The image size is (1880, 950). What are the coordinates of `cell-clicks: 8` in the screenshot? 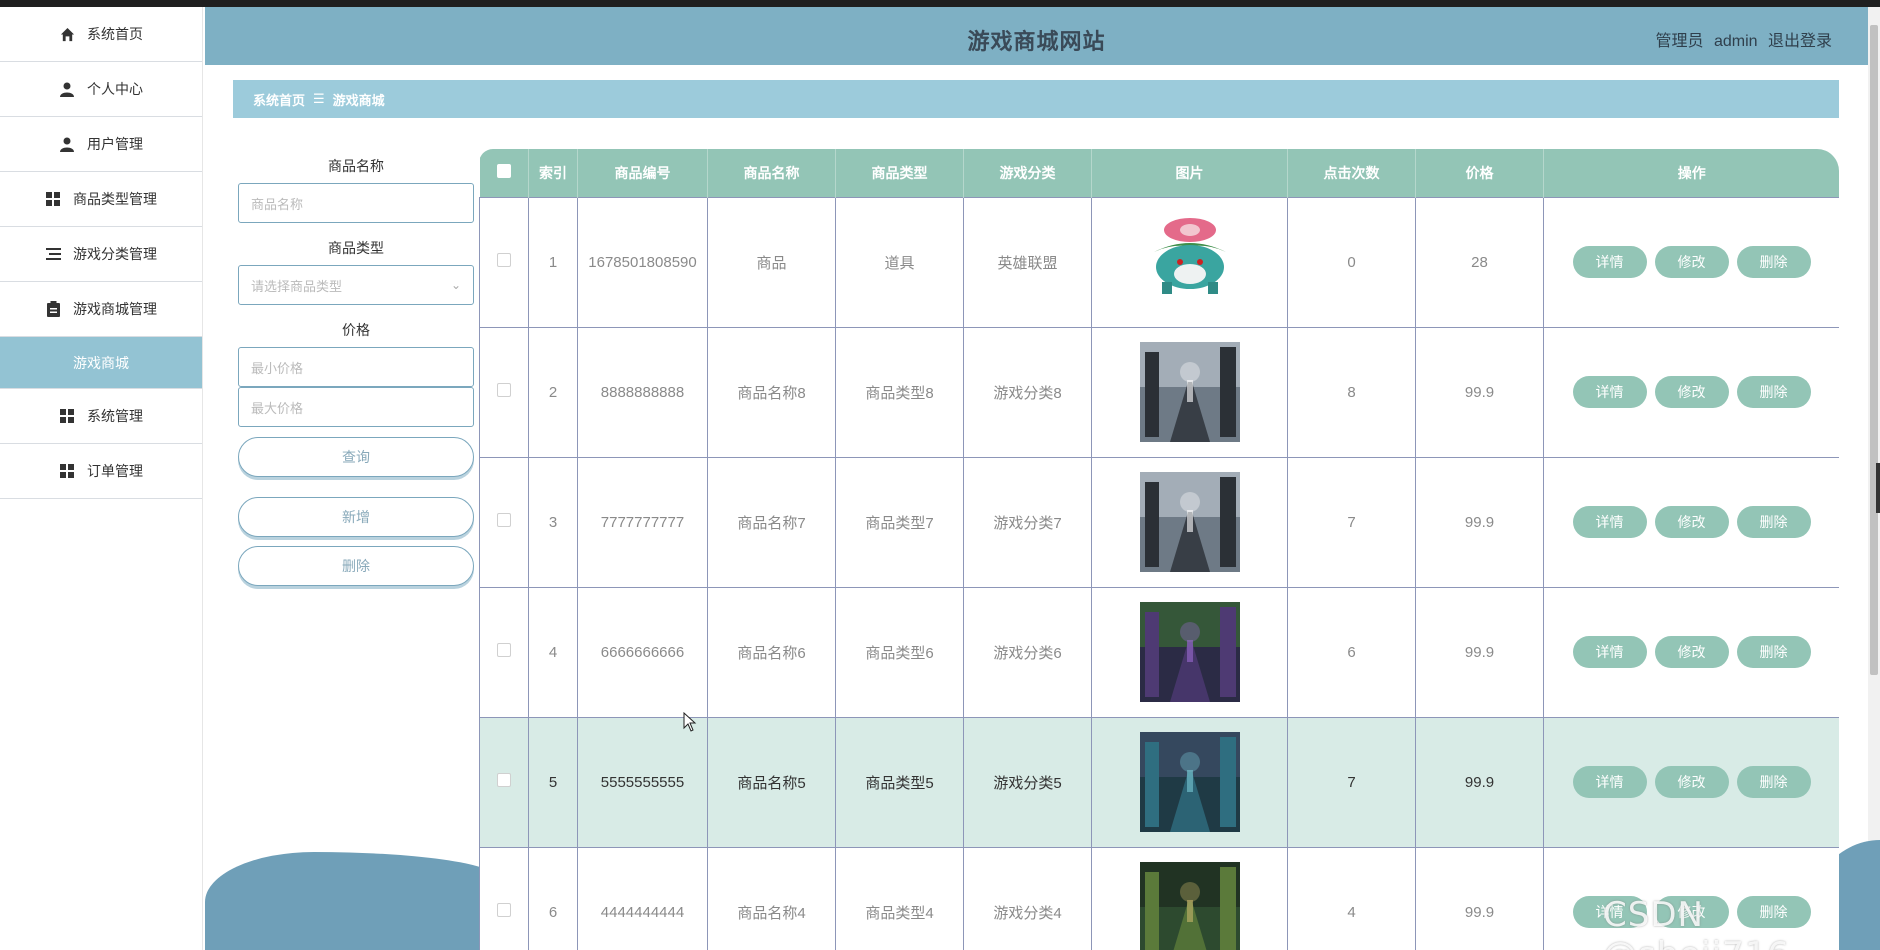 It's located at (1351, 392).